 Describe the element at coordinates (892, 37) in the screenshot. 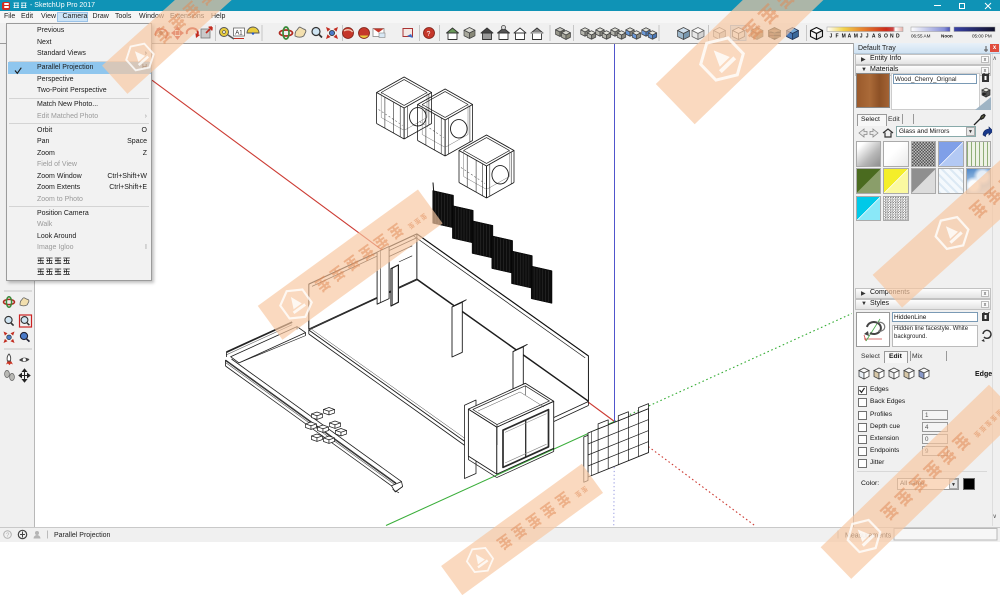

I see `svg-text: N` at that location.